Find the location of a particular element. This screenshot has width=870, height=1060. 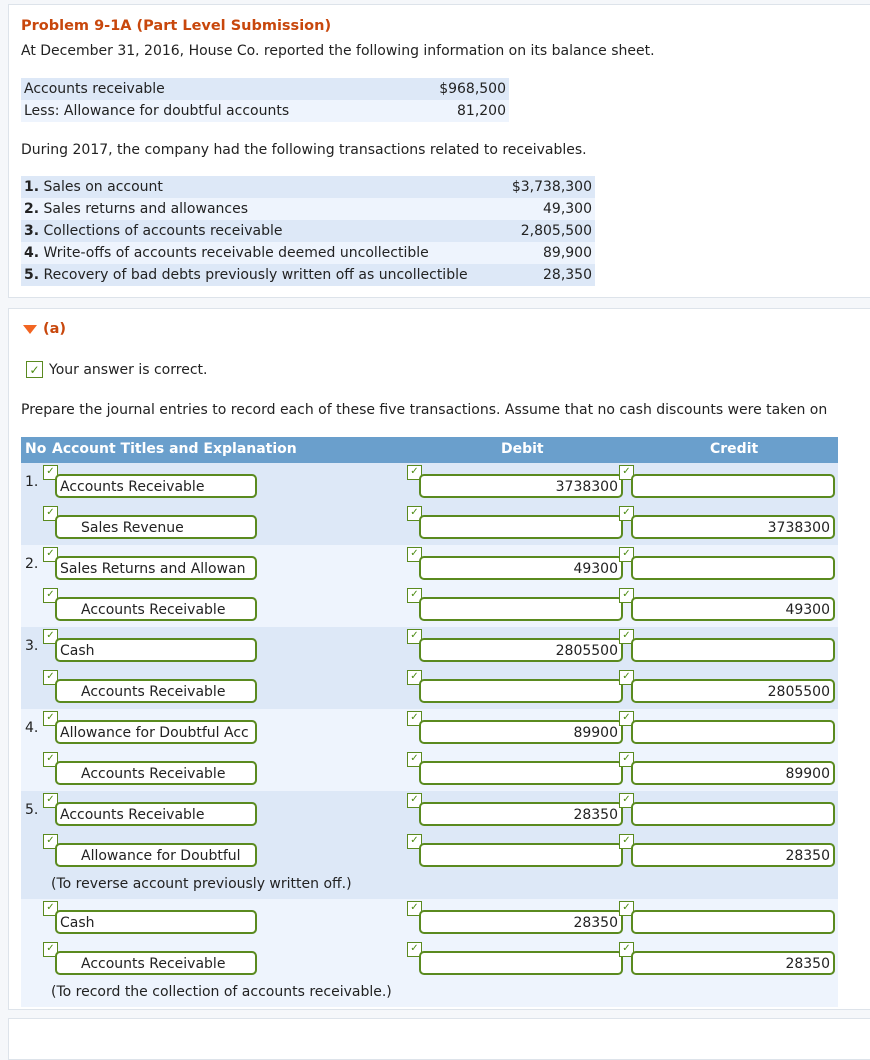

account-title-field: Sales Revenue is located at coordinates (156, 527).